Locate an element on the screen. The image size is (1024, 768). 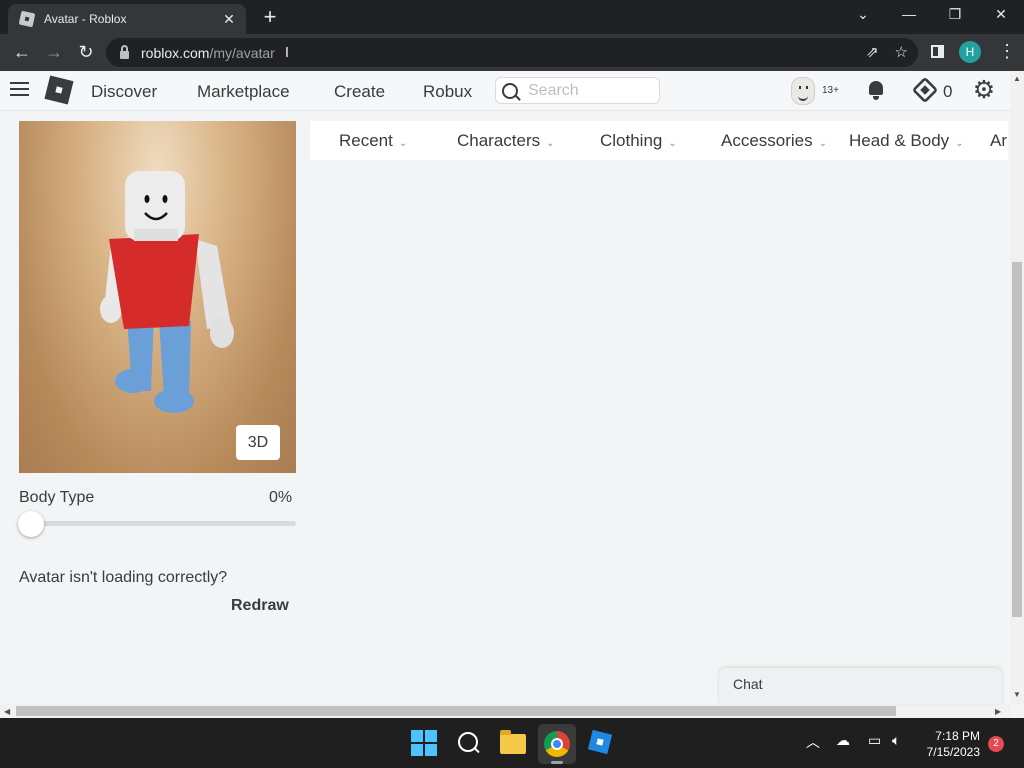
roblox-studio-icon is located at coordinates (601, 743).